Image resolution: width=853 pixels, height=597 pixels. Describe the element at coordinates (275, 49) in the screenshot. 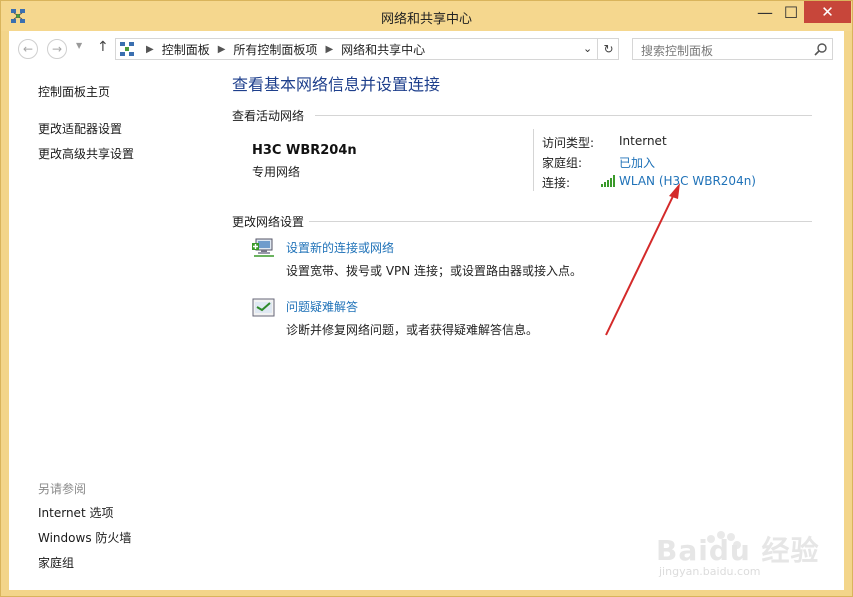

I see `breadcrumb-item: 所有控制面板项` at that location.